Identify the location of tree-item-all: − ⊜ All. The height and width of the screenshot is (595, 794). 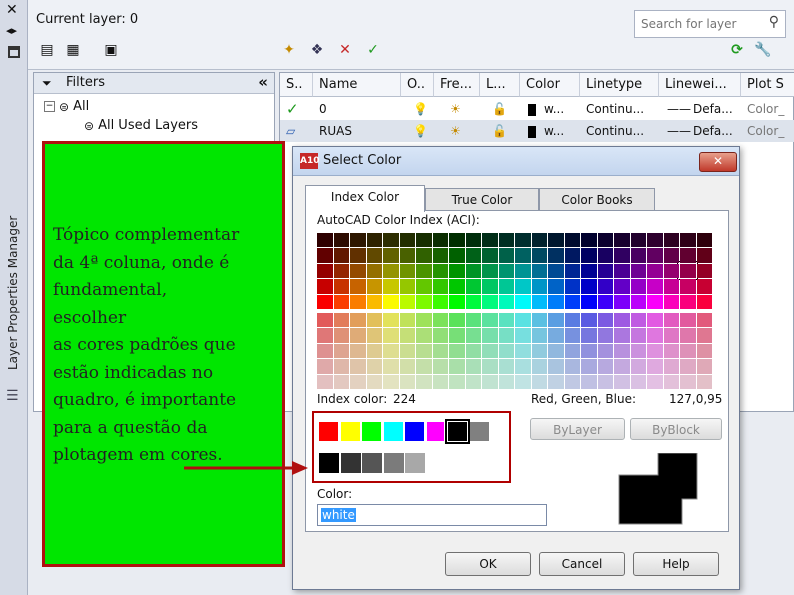
(66, 106).